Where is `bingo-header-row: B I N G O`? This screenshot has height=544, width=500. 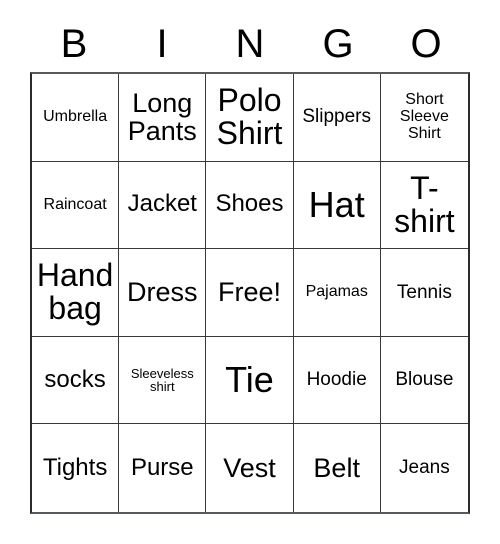
bingo-header-row: B I N G O is located at coordinates (250, 44).